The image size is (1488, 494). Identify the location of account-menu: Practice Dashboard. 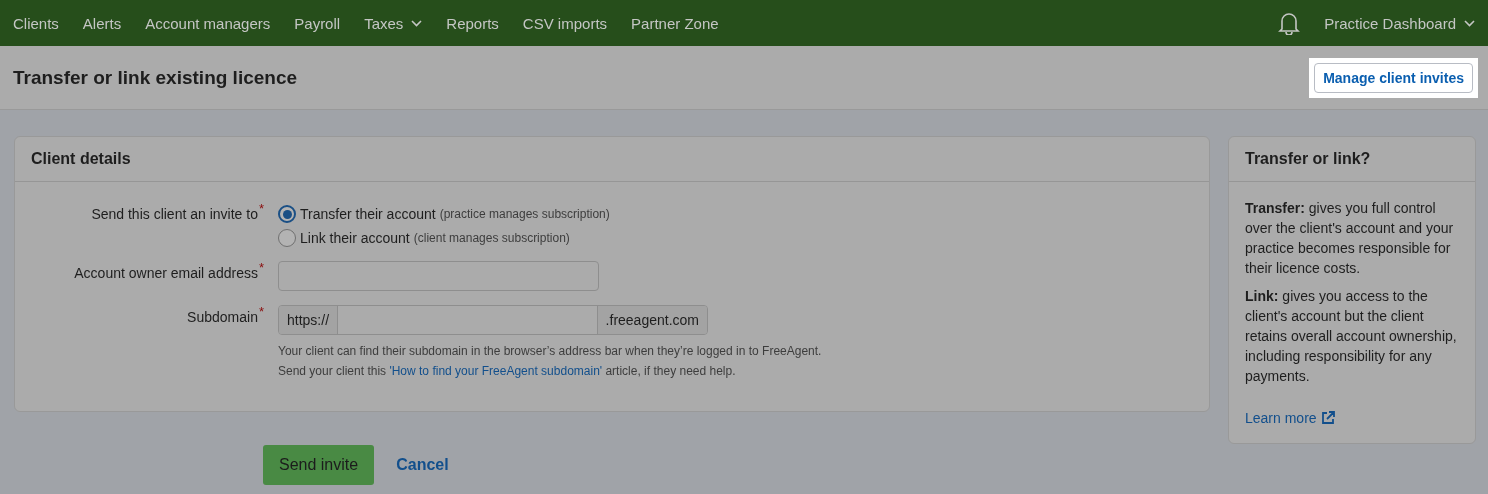
(1399, 23).